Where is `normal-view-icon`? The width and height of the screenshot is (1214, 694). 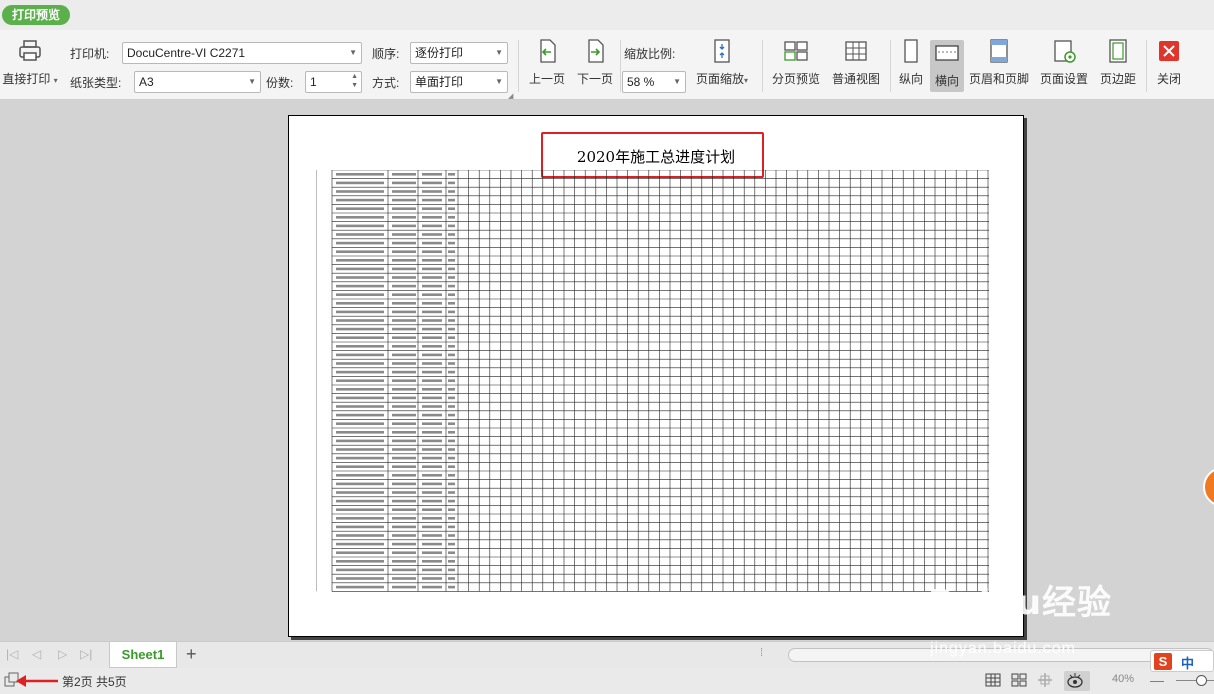 normal-view-icon is located at coordinates (994, 681).